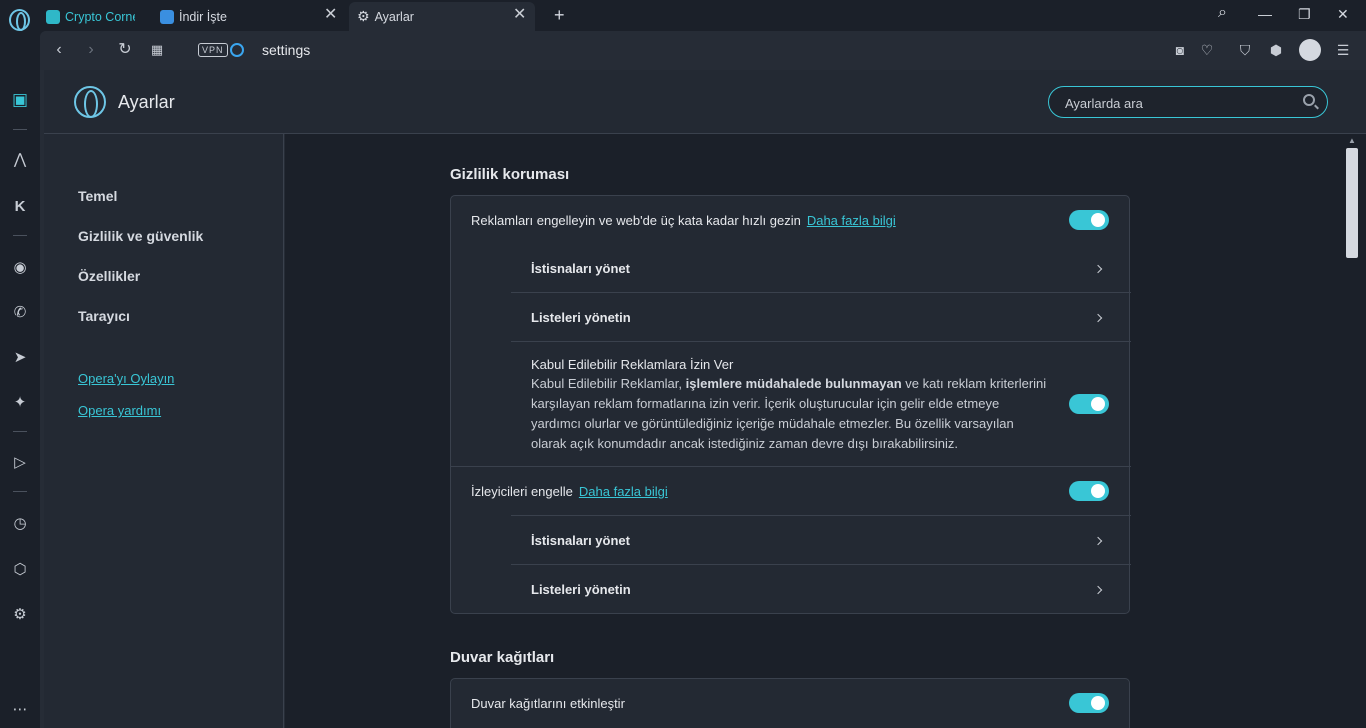 This screenshot has width=1366, height=728. I want to click on acceptable-ads-title: Kabul Edilebilir Reklamlara İzin Ver, so click(632, 364).